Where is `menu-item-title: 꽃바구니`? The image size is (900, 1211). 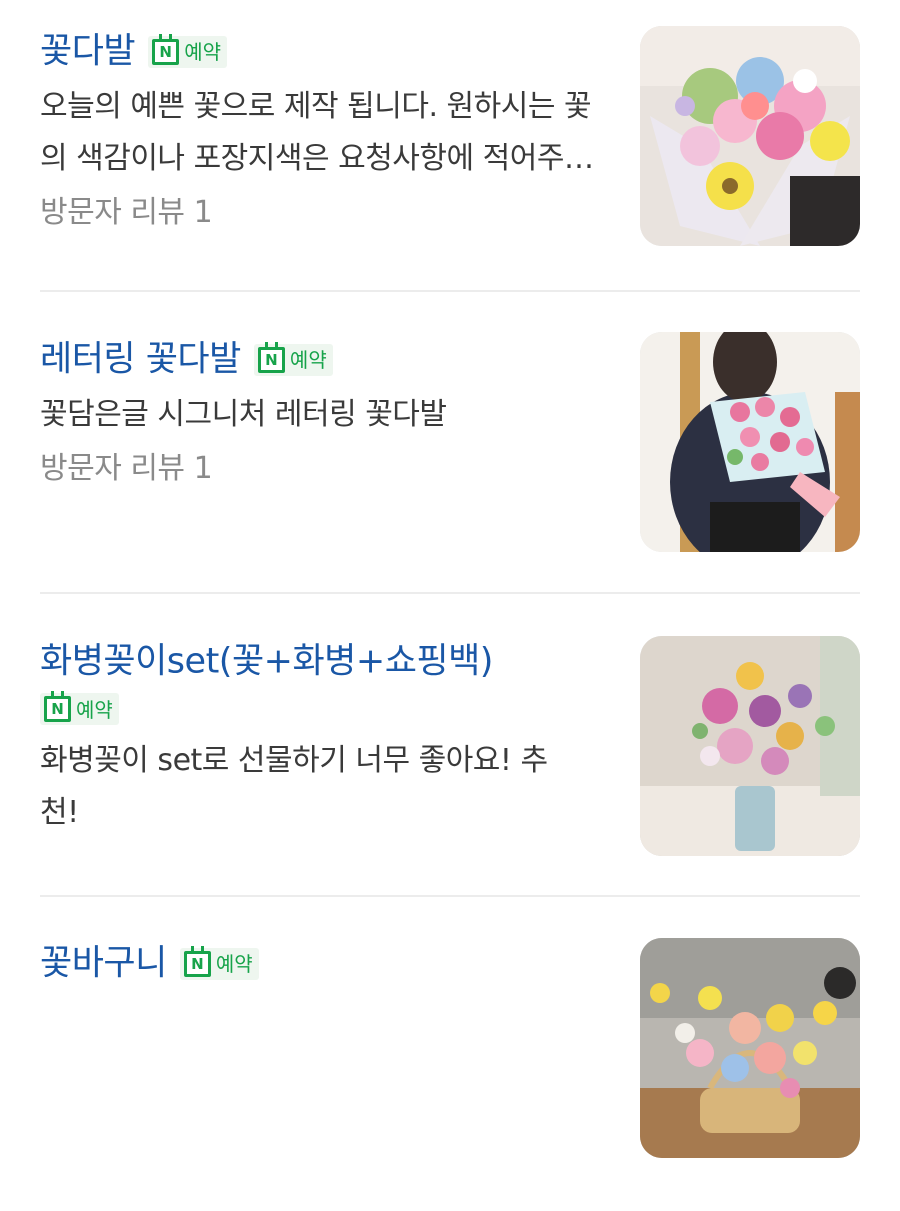 menu-item-title: 꽃바구니 is located at coordinates (103, 964).